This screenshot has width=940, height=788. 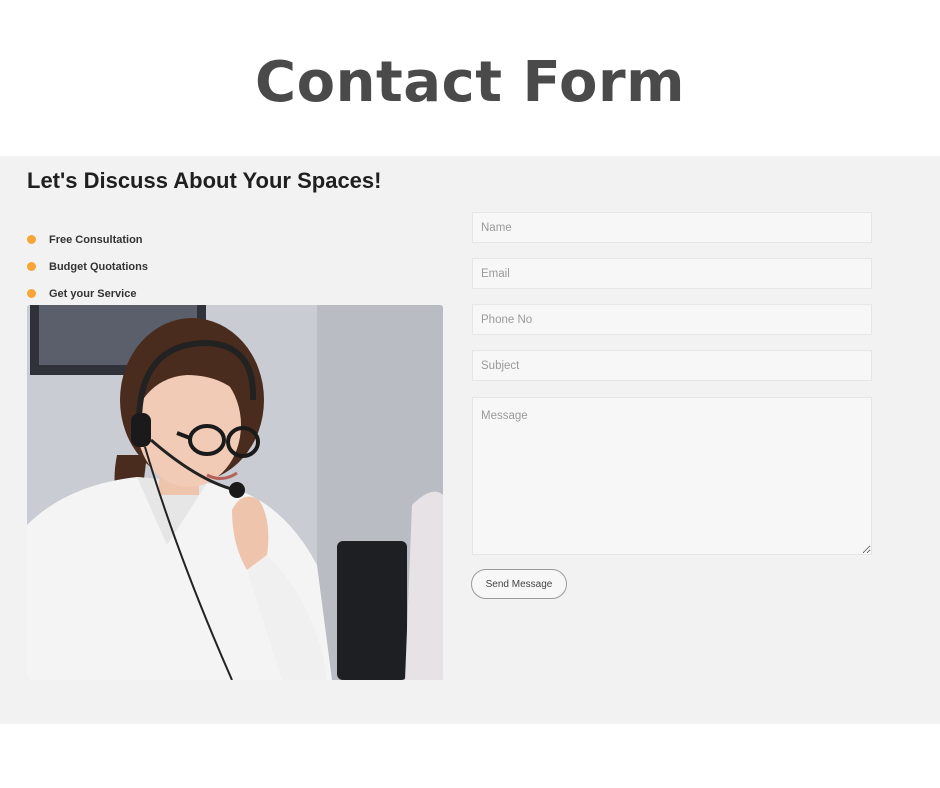 What do you see at coordinates (519, 584) in the screenshot?
I see `send-message-button: Send Message` at bounding box center [519, 584].